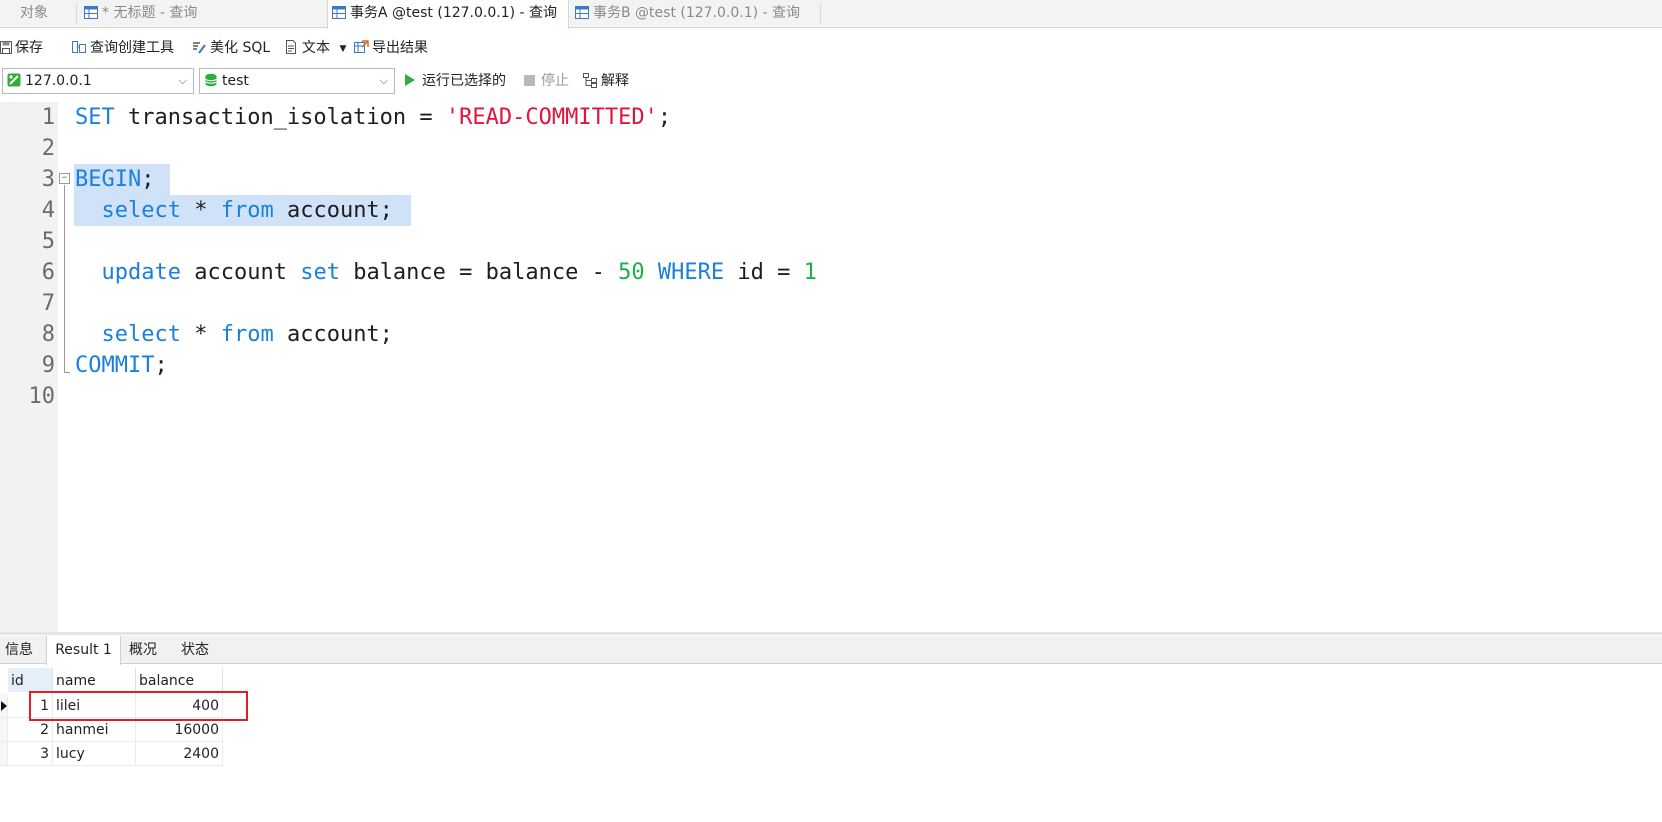  What do you see at coordinates (831, 48) in the screenshot?
I see `query-toolbar: 保存 查询创建工具 美化 SQL 文本 ▼ 导出结果` at bounding box center [831, 48].